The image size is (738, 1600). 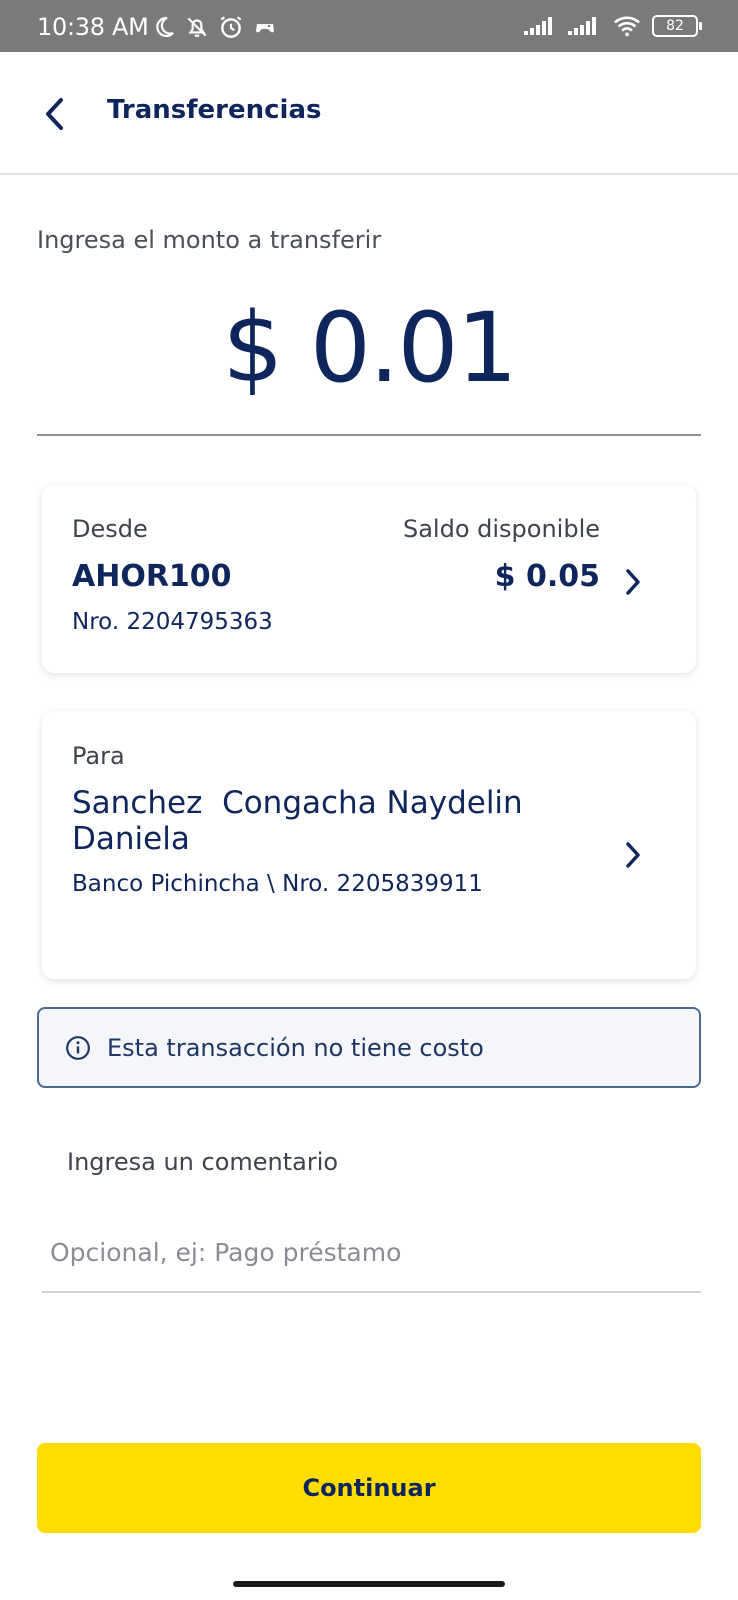 I want to click on signal-icon, so click(x=538, y=26).